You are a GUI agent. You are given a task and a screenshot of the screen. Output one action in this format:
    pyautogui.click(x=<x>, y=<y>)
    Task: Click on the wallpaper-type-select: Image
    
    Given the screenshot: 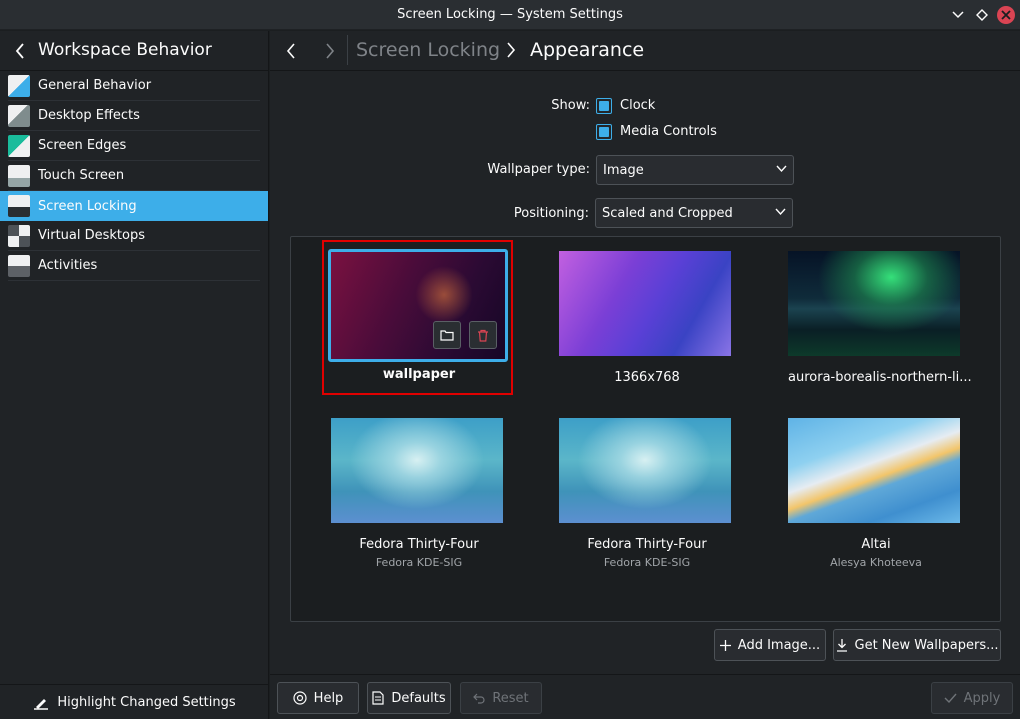 What is the action you would take?
    pyautogui.click(x=695, y=170)
    